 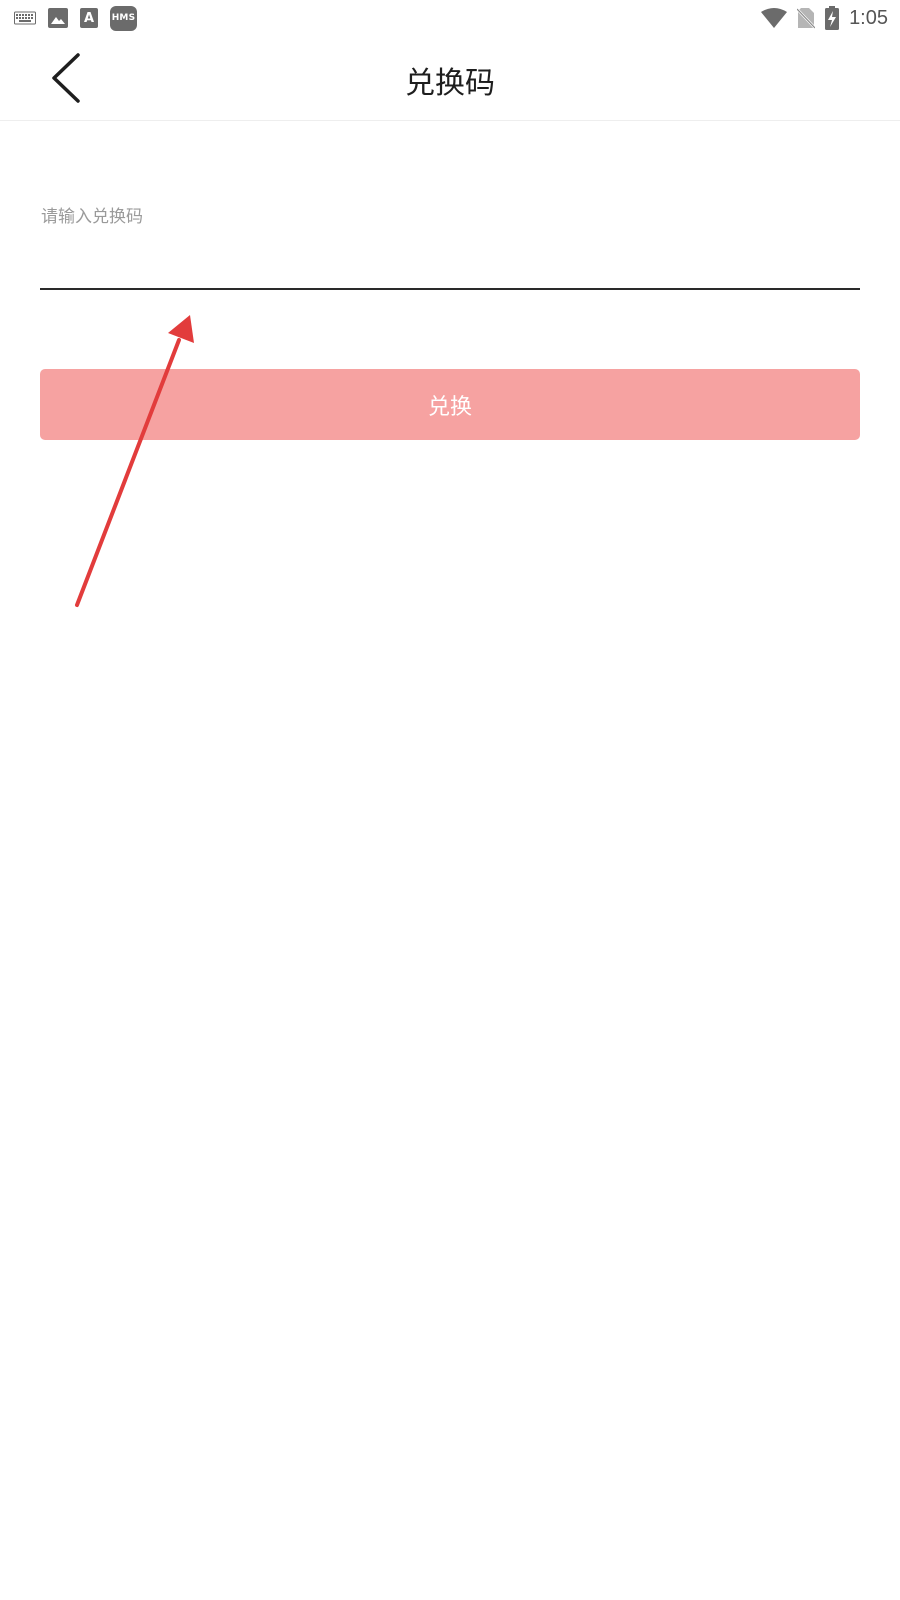 I want to click on redeem-code-input, so click(x=450, y=244).